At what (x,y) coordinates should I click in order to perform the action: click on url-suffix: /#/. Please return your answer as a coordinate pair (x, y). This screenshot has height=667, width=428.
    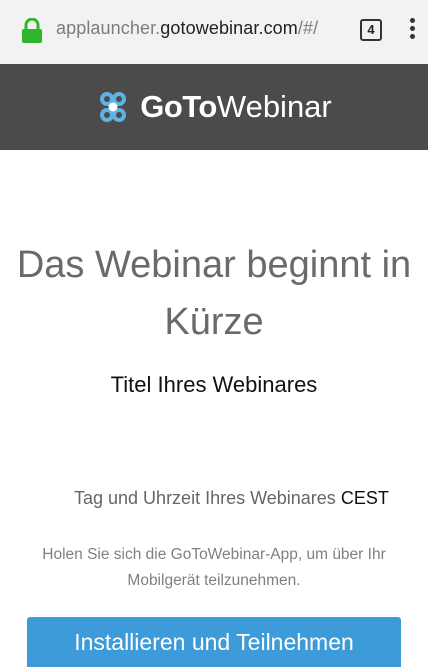
    Looking at the image, I should click on (308, 28).